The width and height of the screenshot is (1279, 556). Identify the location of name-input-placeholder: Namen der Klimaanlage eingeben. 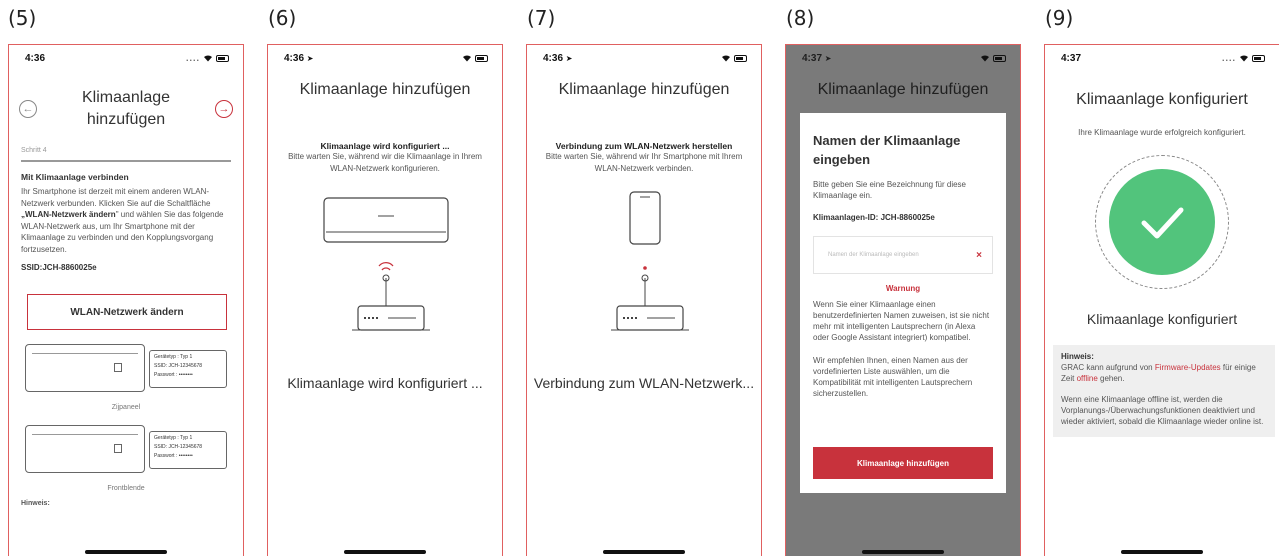
(873, 255).